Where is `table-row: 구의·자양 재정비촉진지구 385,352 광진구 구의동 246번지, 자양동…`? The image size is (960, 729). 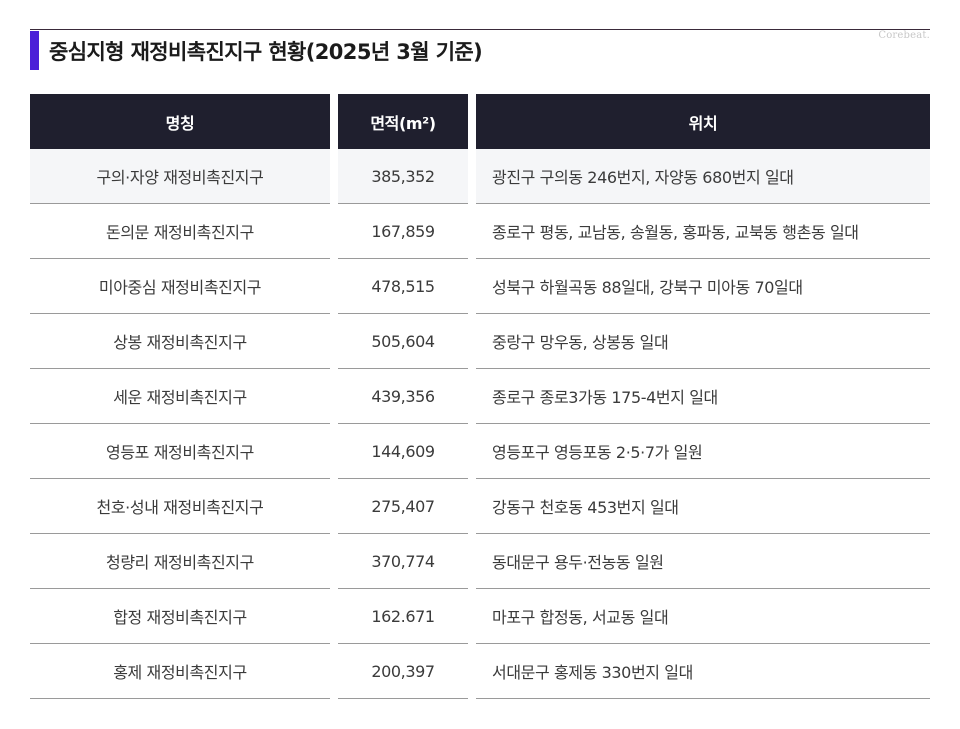
table-row: 구의·자양 재정비촉진지구 385,352 광진구 구의동 246번지, 자양동… is located at coordinates (480, 176).